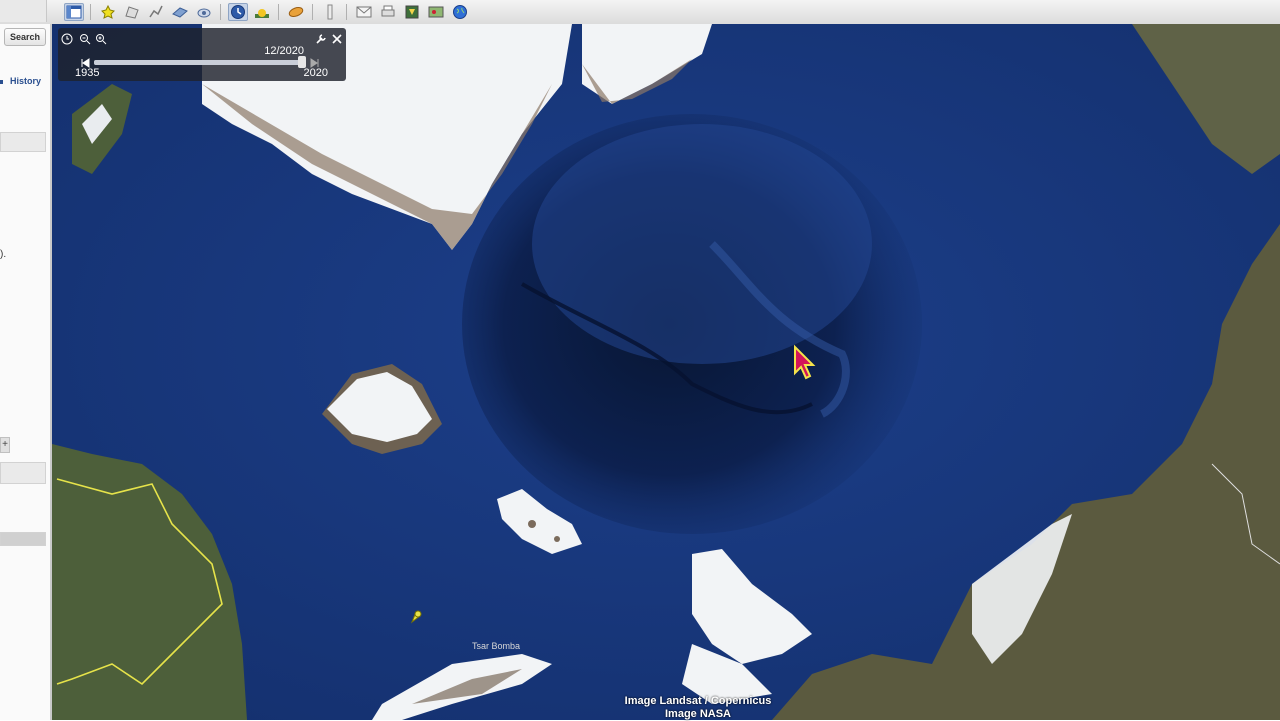  I want to click on earth-button, so click(460, 12).